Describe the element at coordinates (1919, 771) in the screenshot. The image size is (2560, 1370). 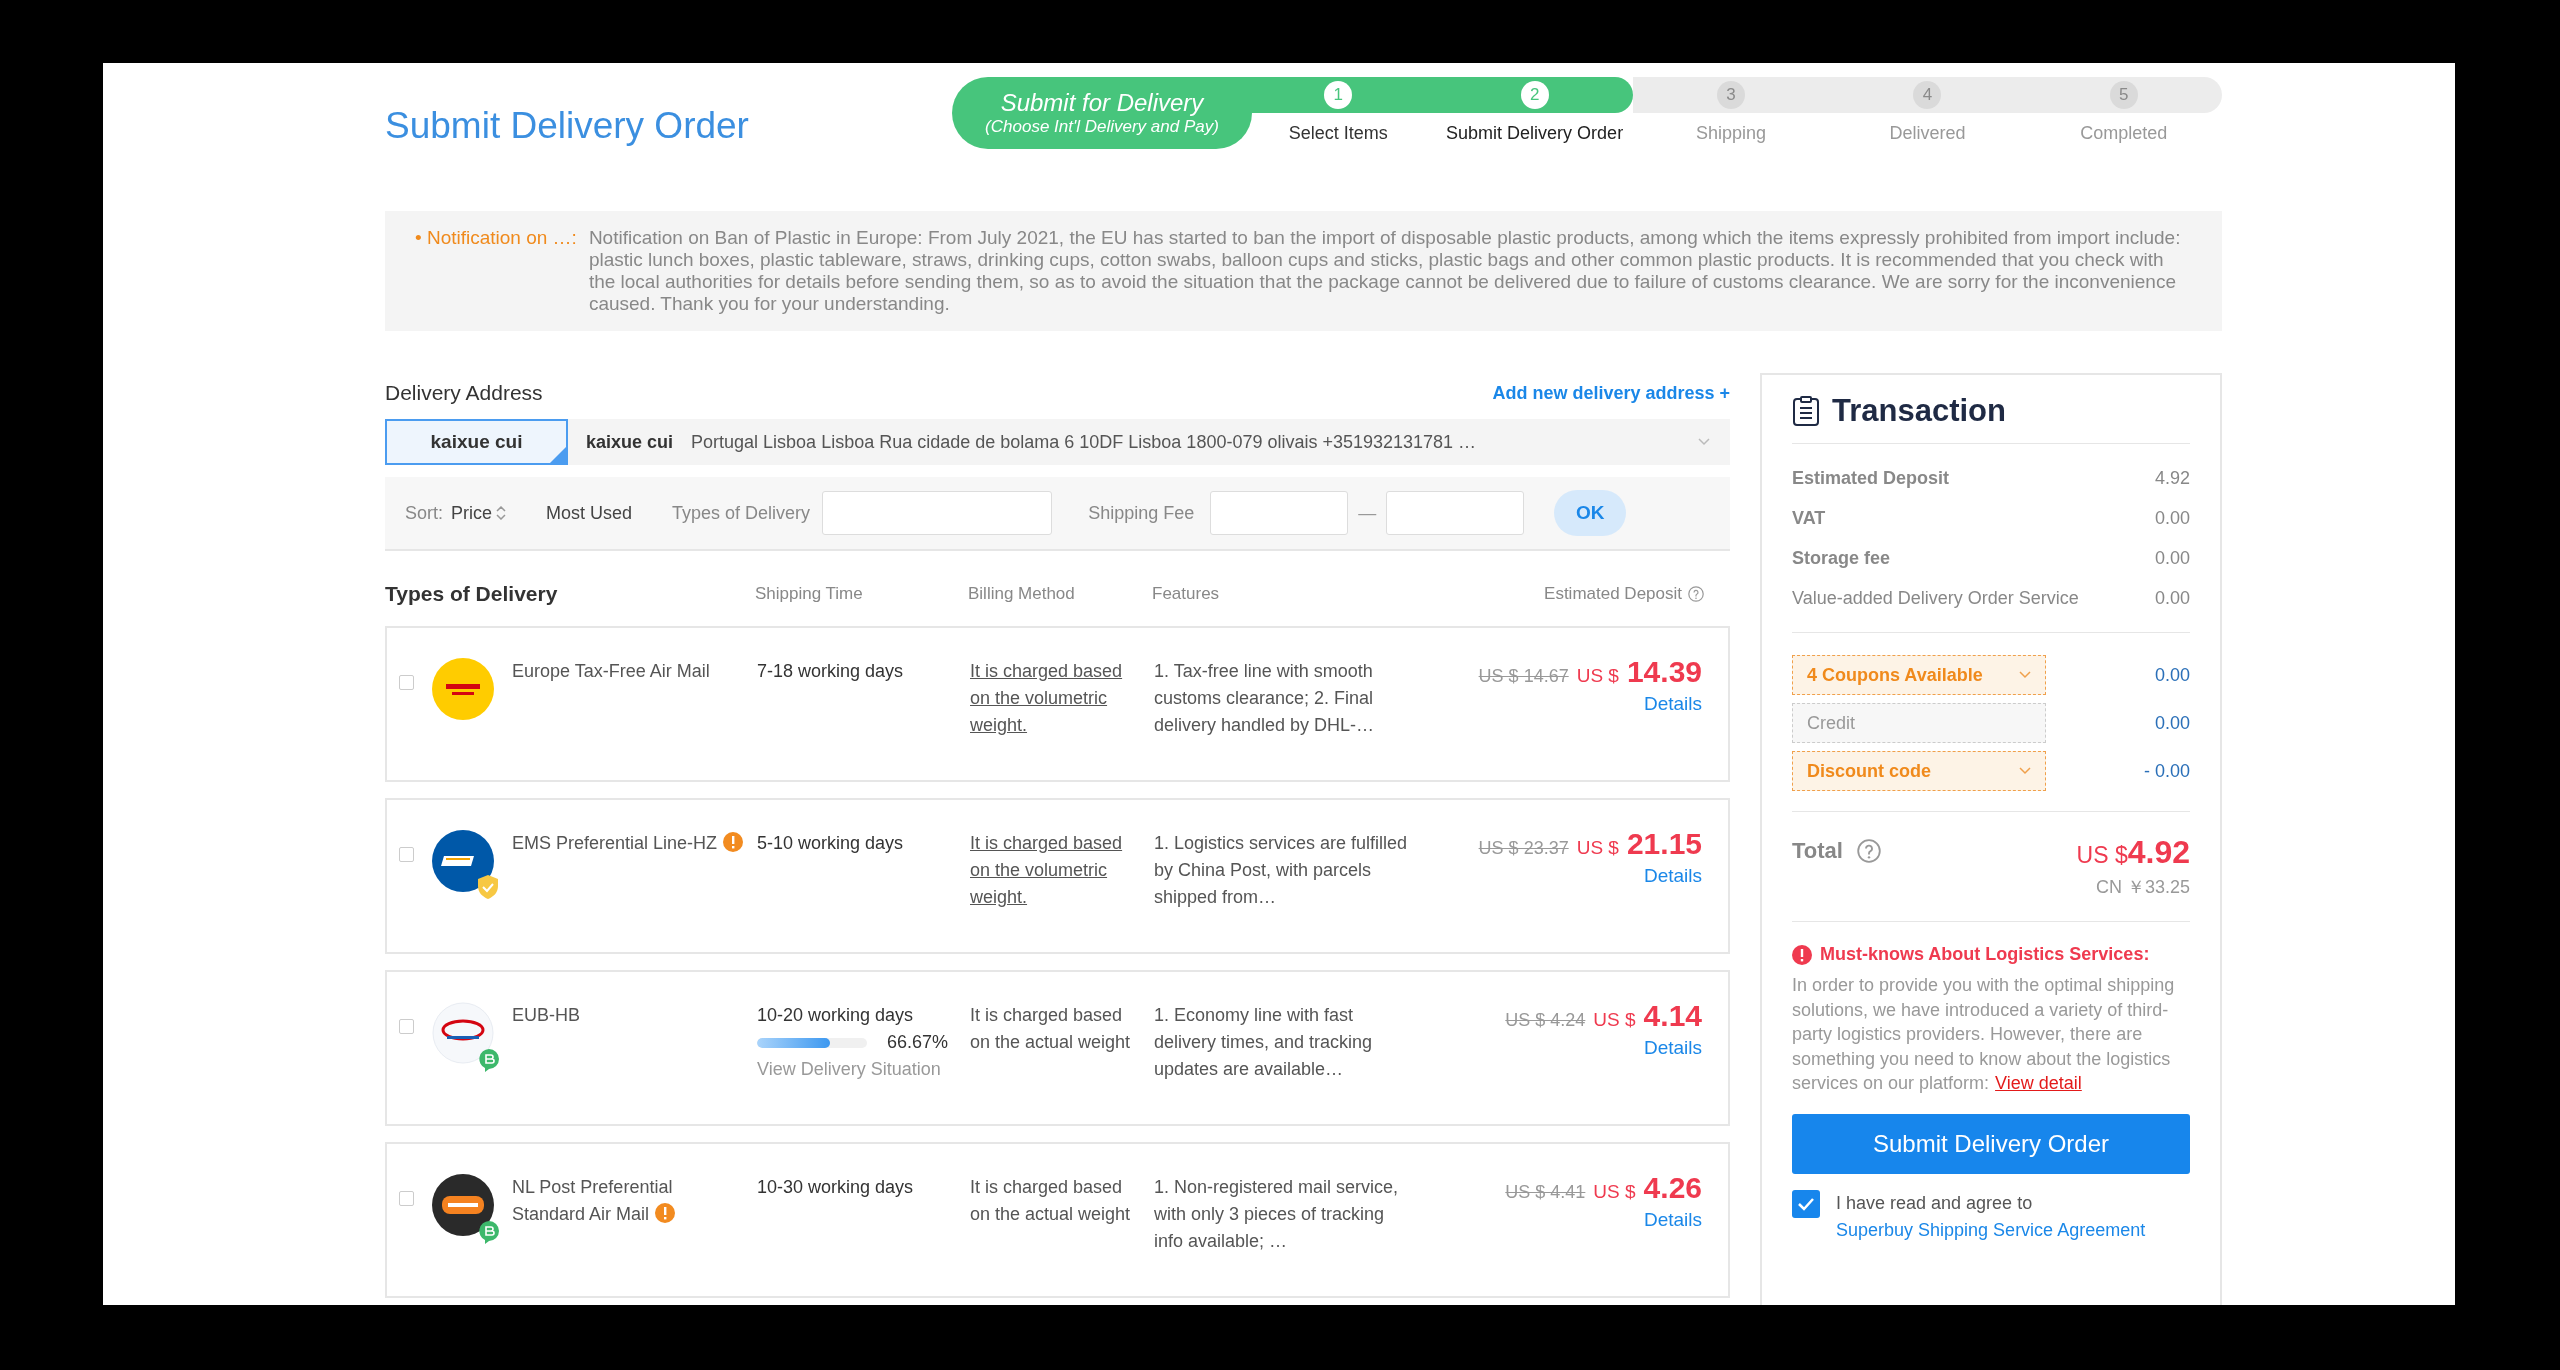
I see `discount-dropdown: Discount code` at that location.